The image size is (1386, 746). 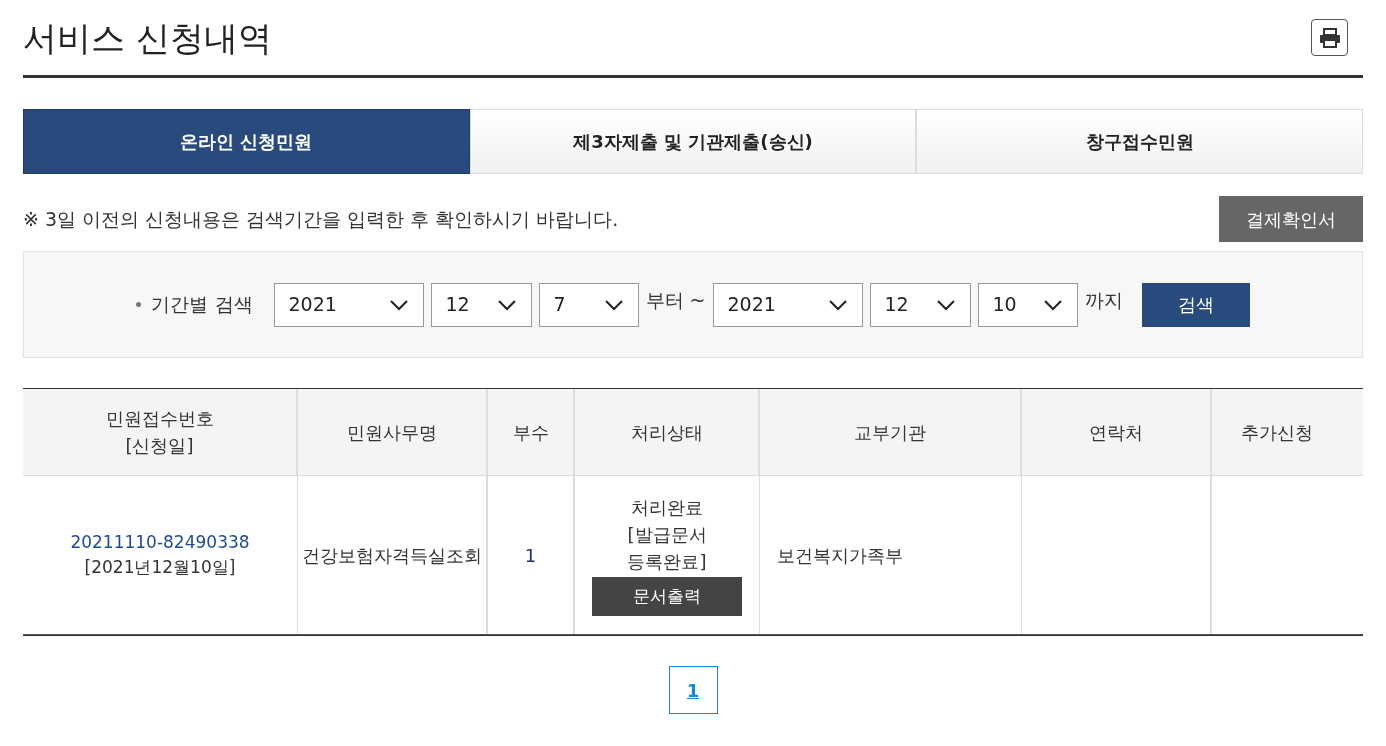 I want to click on page-link: 1, so click(x=693, y=690).